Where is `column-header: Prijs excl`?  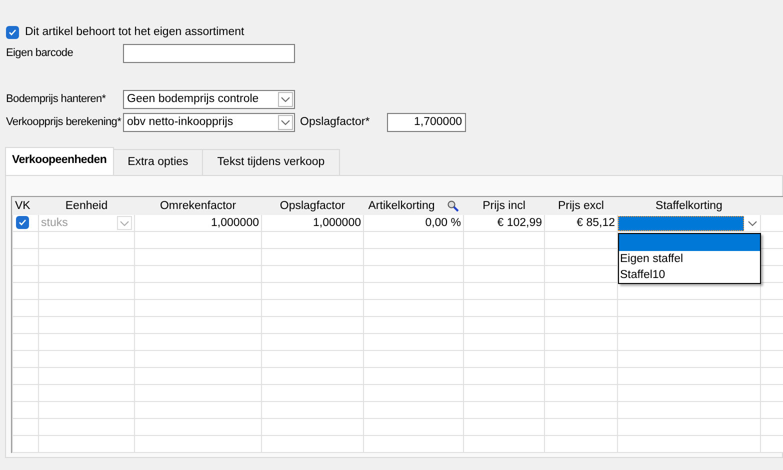
column-header: Prijs excl is located at coordinates (581, 206).